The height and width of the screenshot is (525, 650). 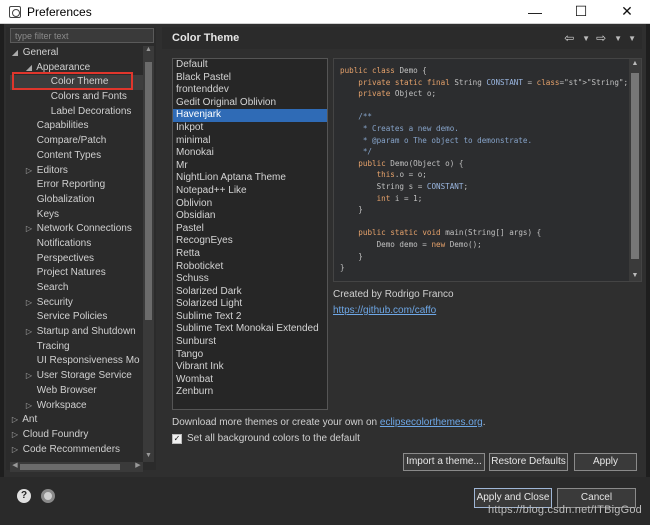 What do you see at coordinates (632, 38) in the screenshot?
I see `view-menu-icon: ▼` at bounding box center [632, 38].